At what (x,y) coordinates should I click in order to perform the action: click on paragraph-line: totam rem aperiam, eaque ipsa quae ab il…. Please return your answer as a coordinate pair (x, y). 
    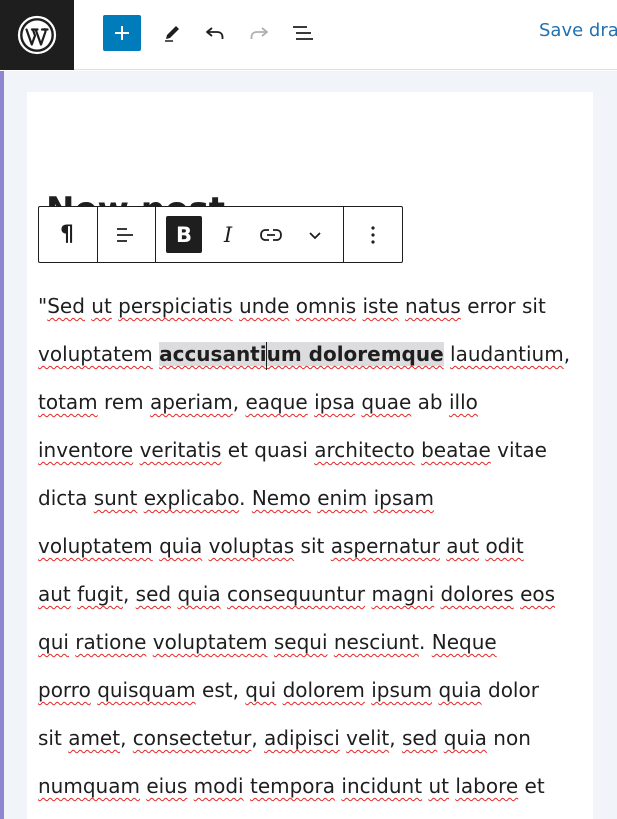
    Looking at the image, I should click on (314, 402).